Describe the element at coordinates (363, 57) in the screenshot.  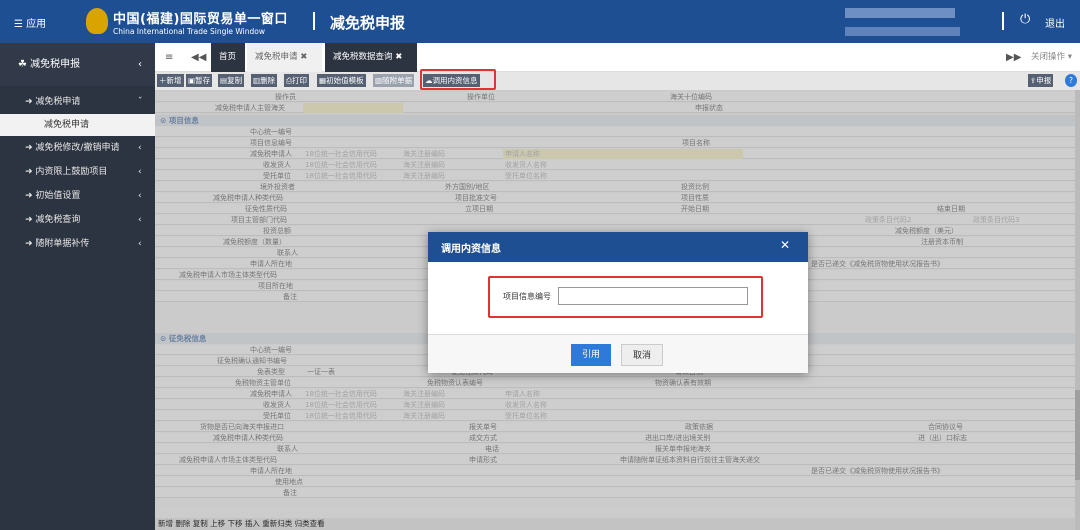
I see `tab-label: 减免税数据查询` at that location.